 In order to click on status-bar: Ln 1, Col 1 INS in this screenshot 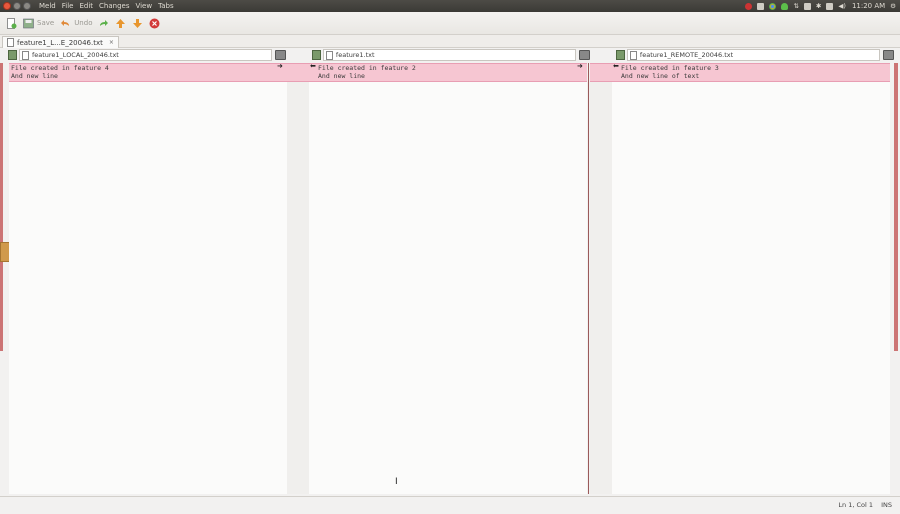, I will do `click(450, 505)`.